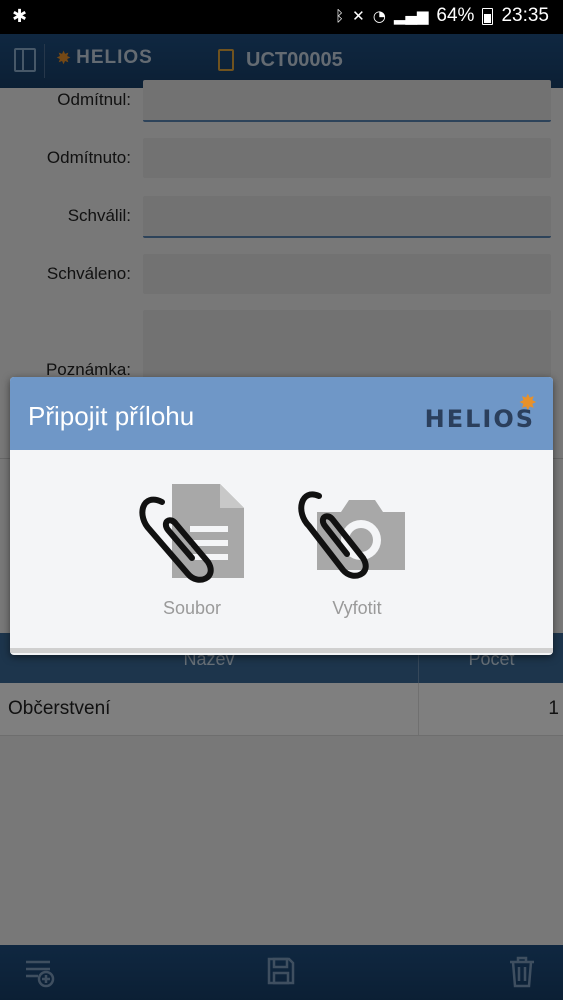 The width and height of the screenshot is (563, 1000). What do you see at coordinates (20, 16) in the screenshot?
I see `dropbox-icon: ✱` at bounding box center [20, 16].